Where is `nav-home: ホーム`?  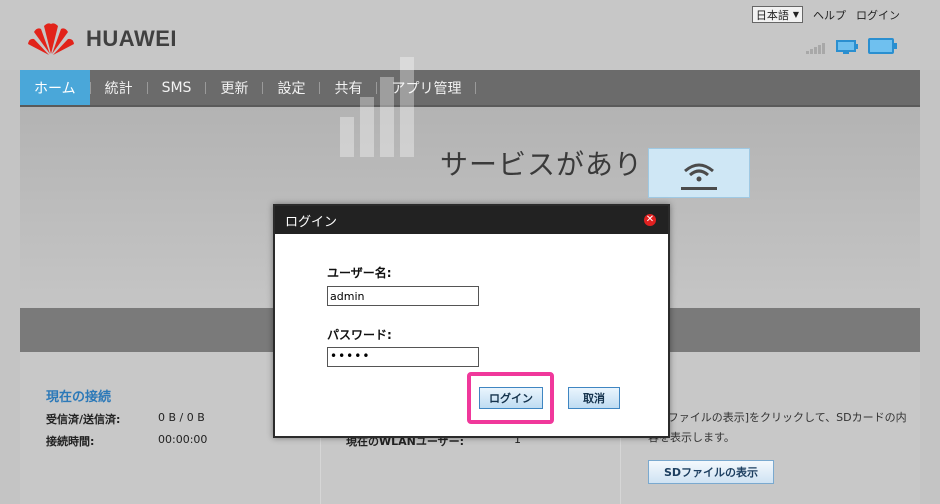 nav-home: ホーム is located at coordinates (55, 87).